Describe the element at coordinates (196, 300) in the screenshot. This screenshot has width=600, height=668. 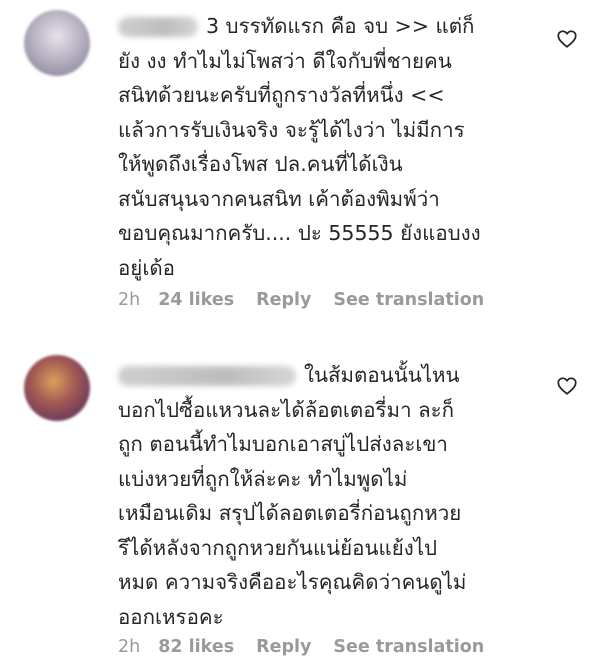
I see `likes-count: 24 likes` at that location.